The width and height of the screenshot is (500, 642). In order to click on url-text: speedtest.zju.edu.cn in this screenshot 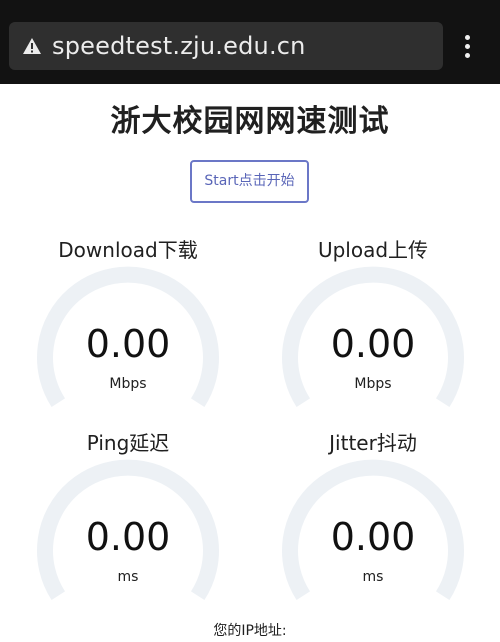, I will do `click(179, 46)`.